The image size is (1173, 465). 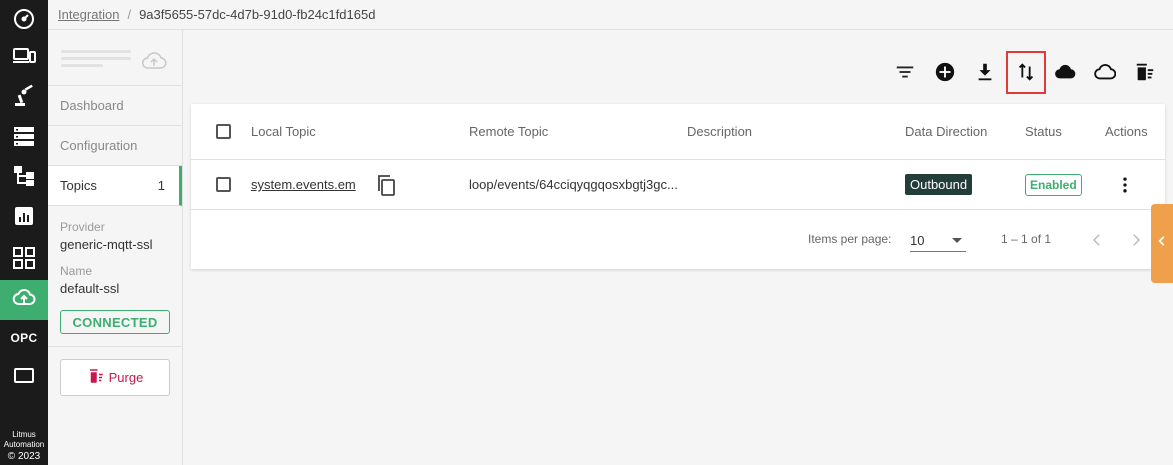 I want to click on select-all-checkbox, so click(x=223, y=131).